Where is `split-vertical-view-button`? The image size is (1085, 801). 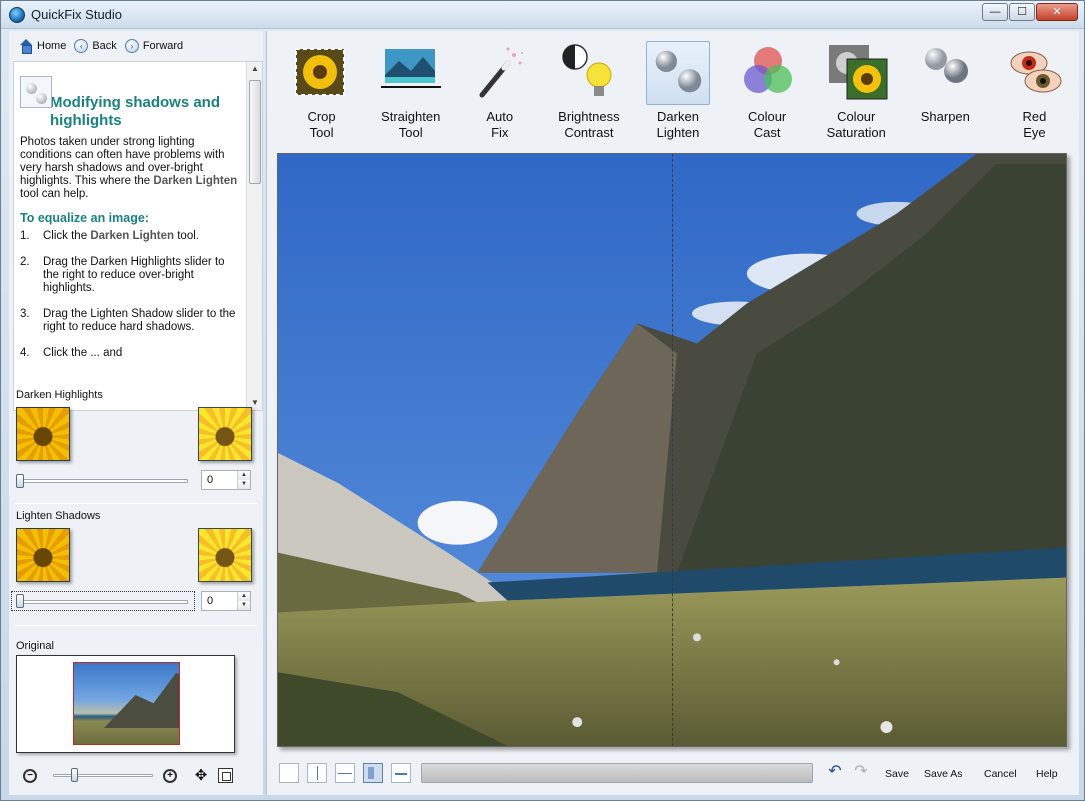
split-vertical-view-button is located at coordinates (373, 773).